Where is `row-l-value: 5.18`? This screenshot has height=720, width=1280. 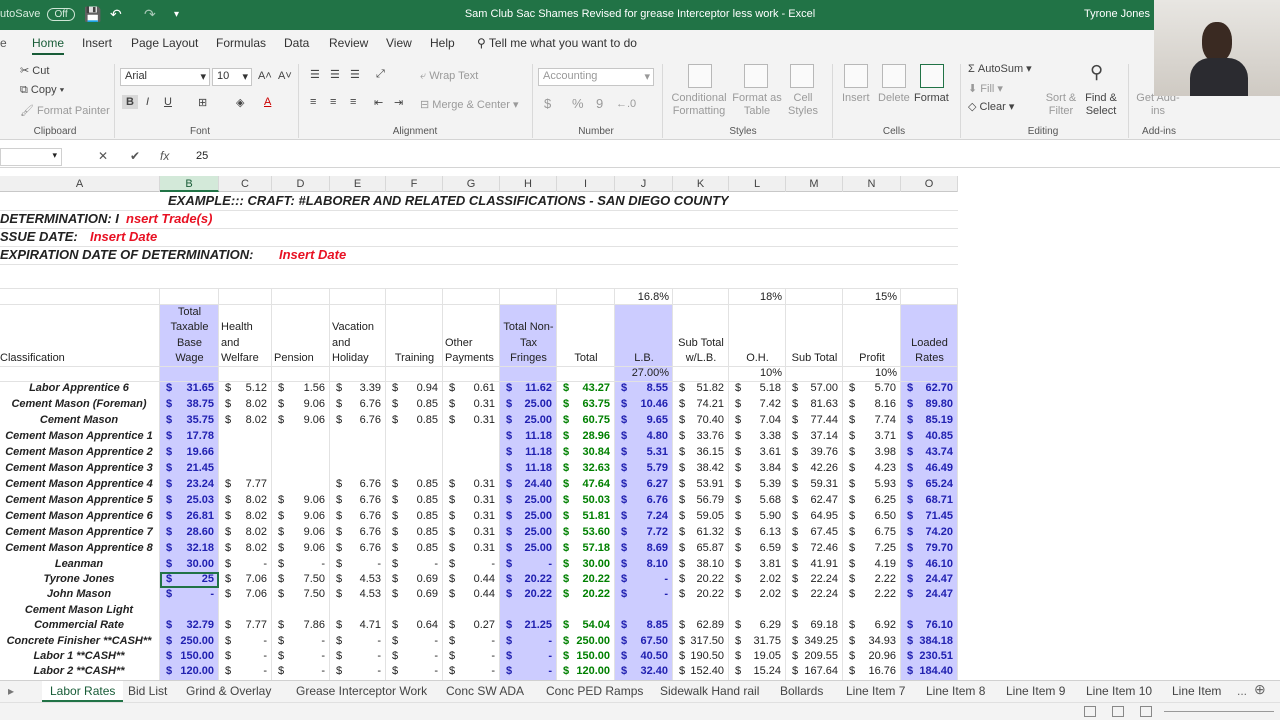
row-l-value: 5.18 is located at coordinates (757, 388).